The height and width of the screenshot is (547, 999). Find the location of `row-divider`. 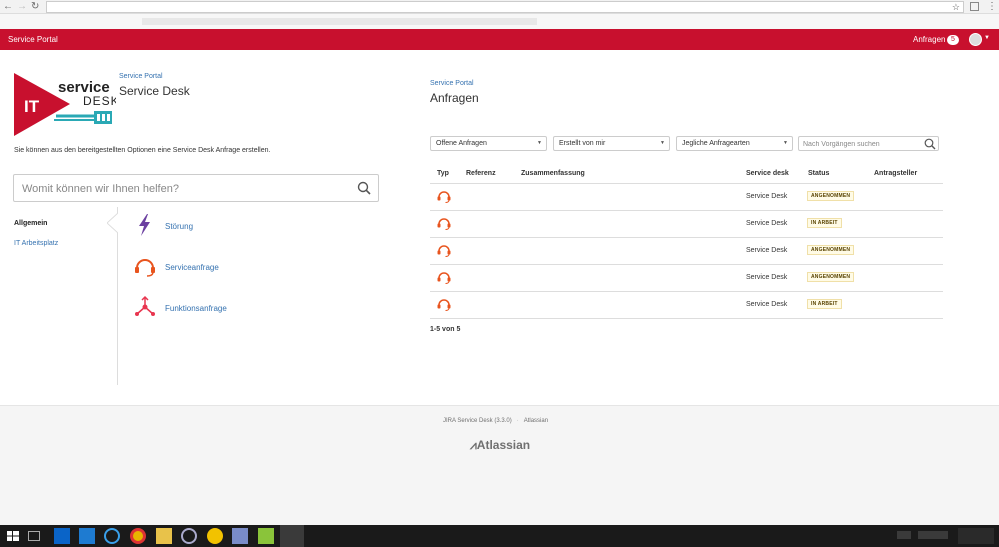

row-divider is located at coordinates (686, 318).